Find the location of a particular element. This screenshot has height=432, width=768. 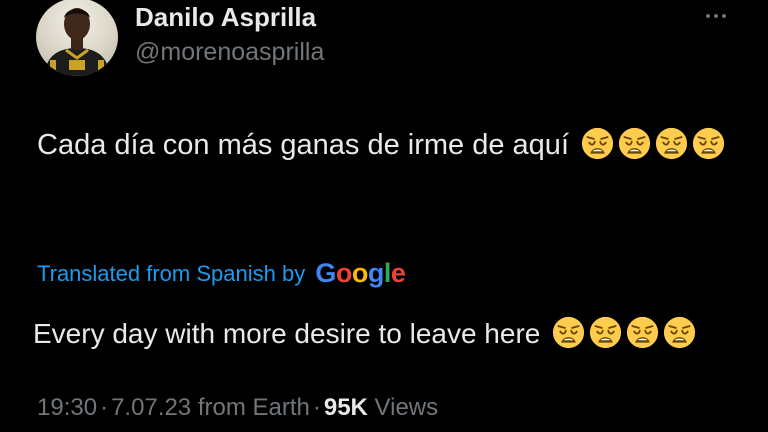

tweet-meta: 19:30 · 7.07.23 from Earth · 95K Views is located at coordinates (237, 408).